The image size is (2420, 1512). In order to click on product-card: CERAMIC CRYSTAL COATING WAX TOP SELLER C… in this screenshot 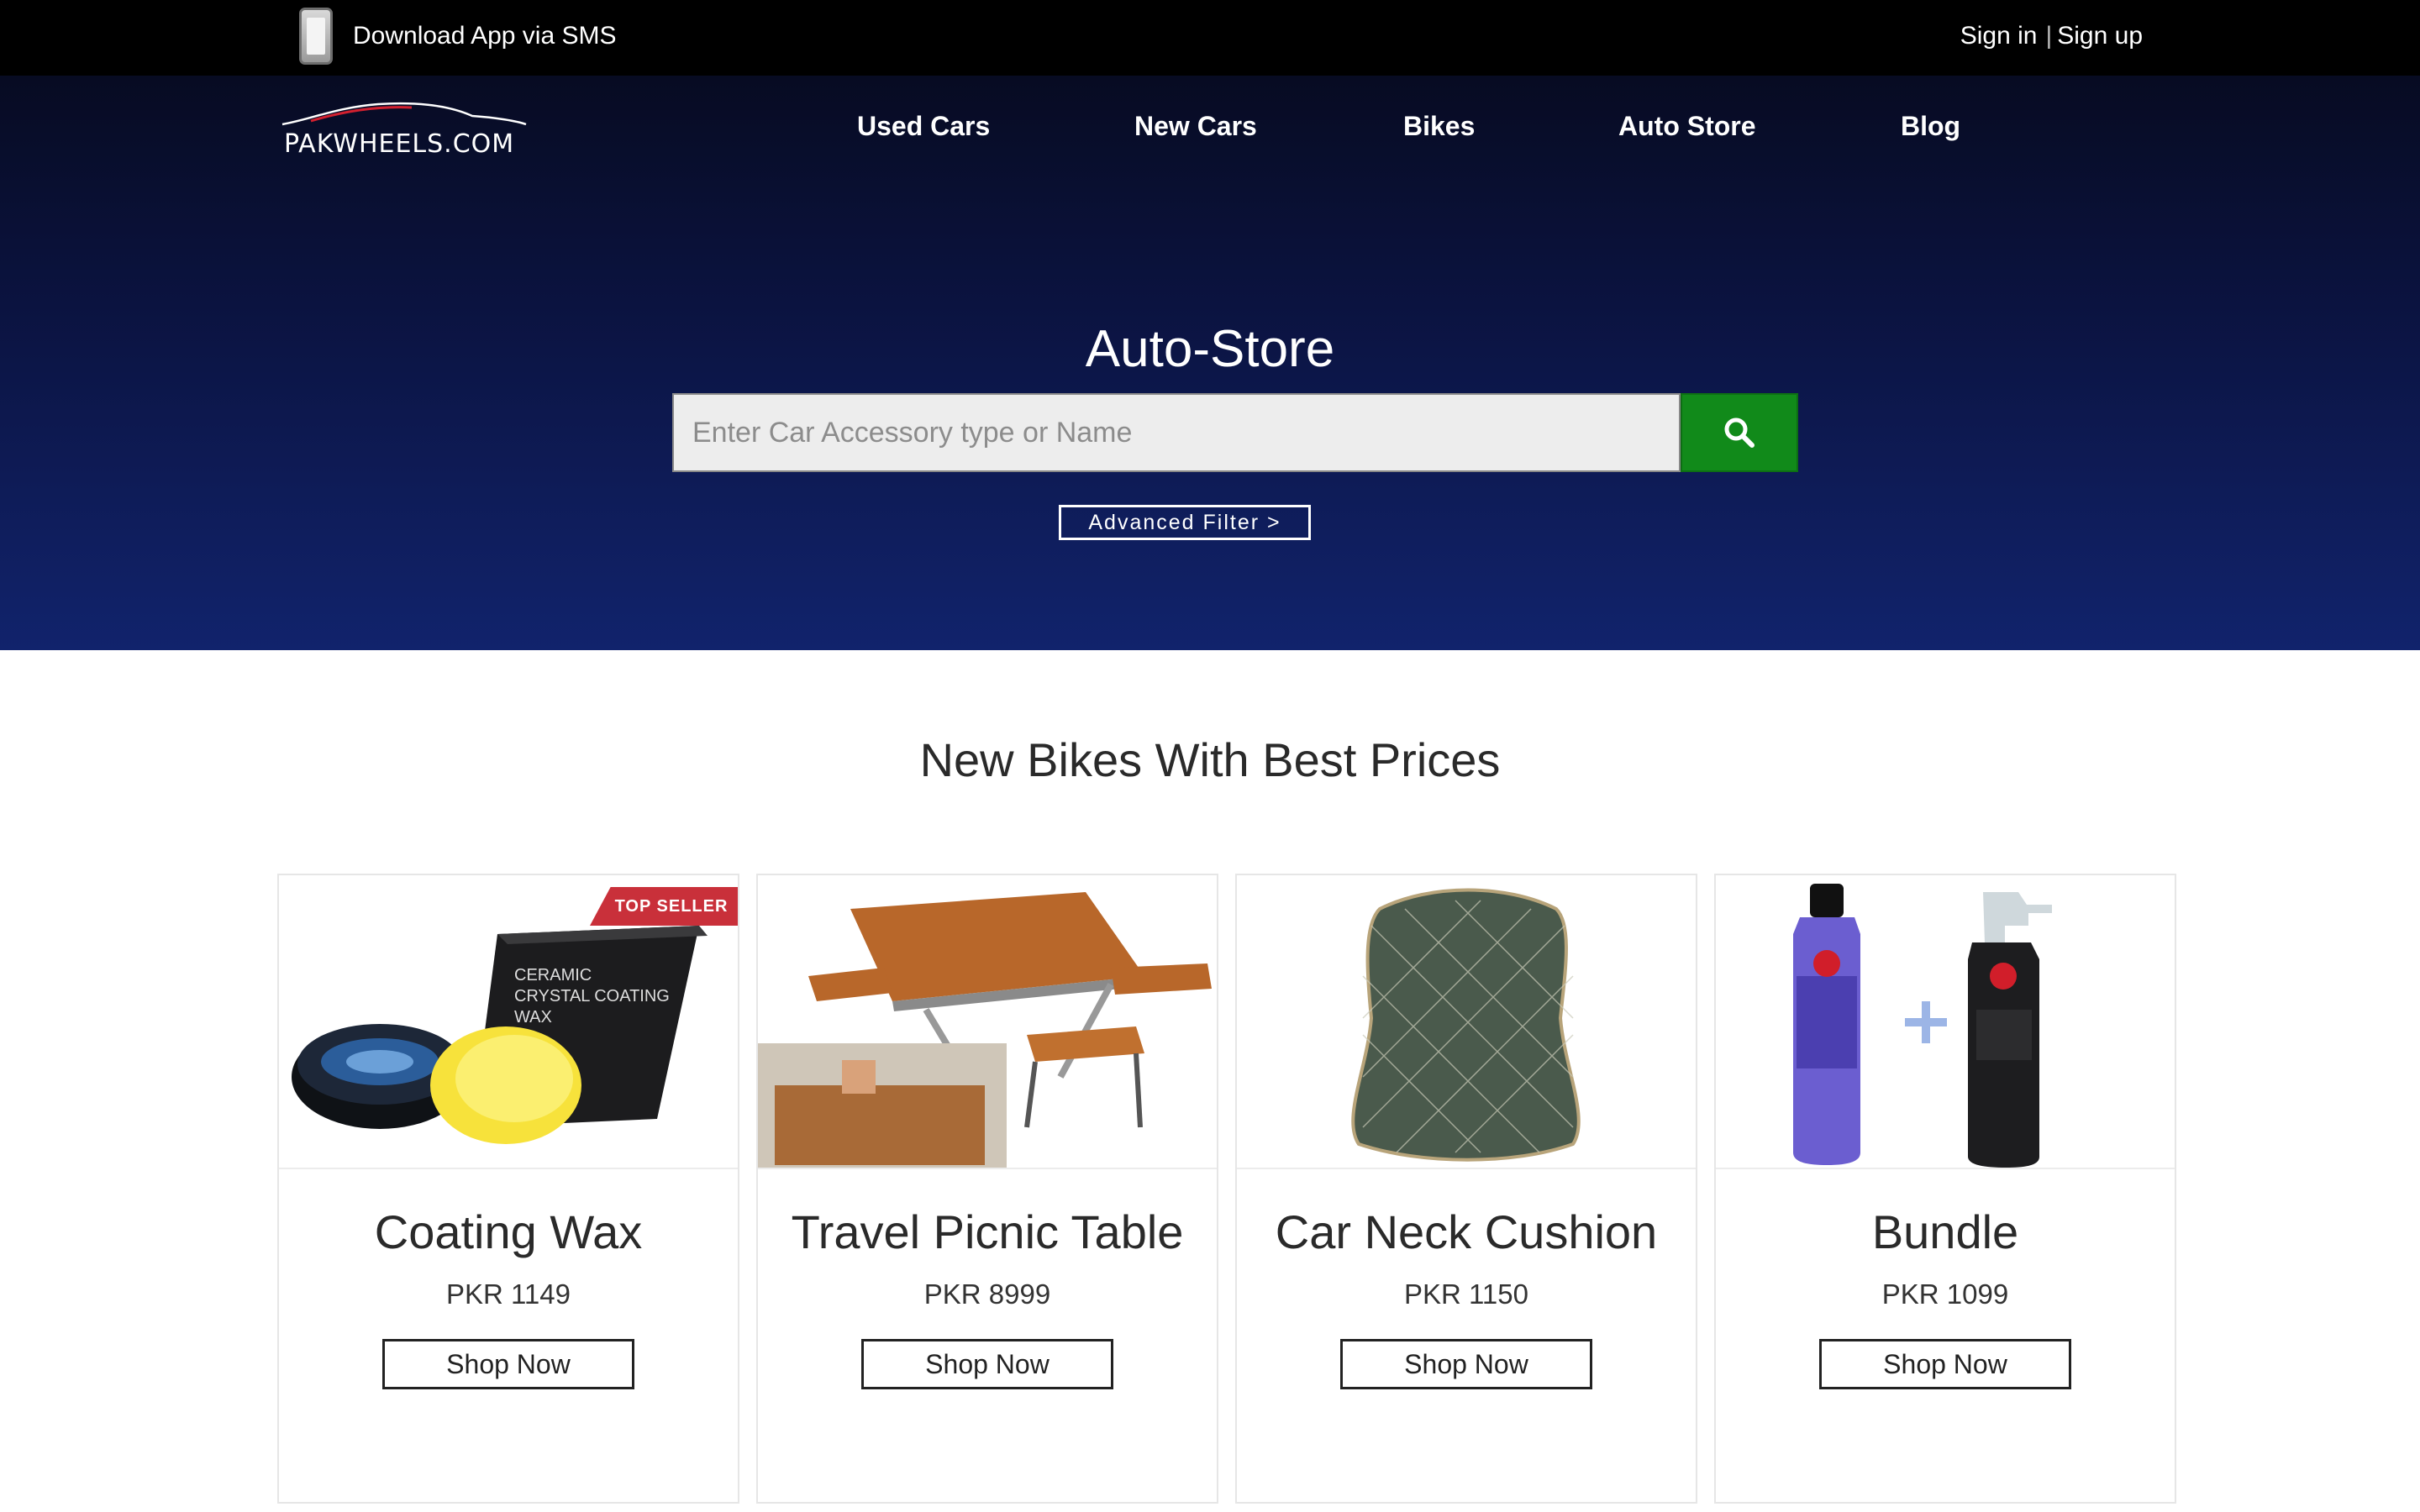, I will do `click(508, 1189)`.